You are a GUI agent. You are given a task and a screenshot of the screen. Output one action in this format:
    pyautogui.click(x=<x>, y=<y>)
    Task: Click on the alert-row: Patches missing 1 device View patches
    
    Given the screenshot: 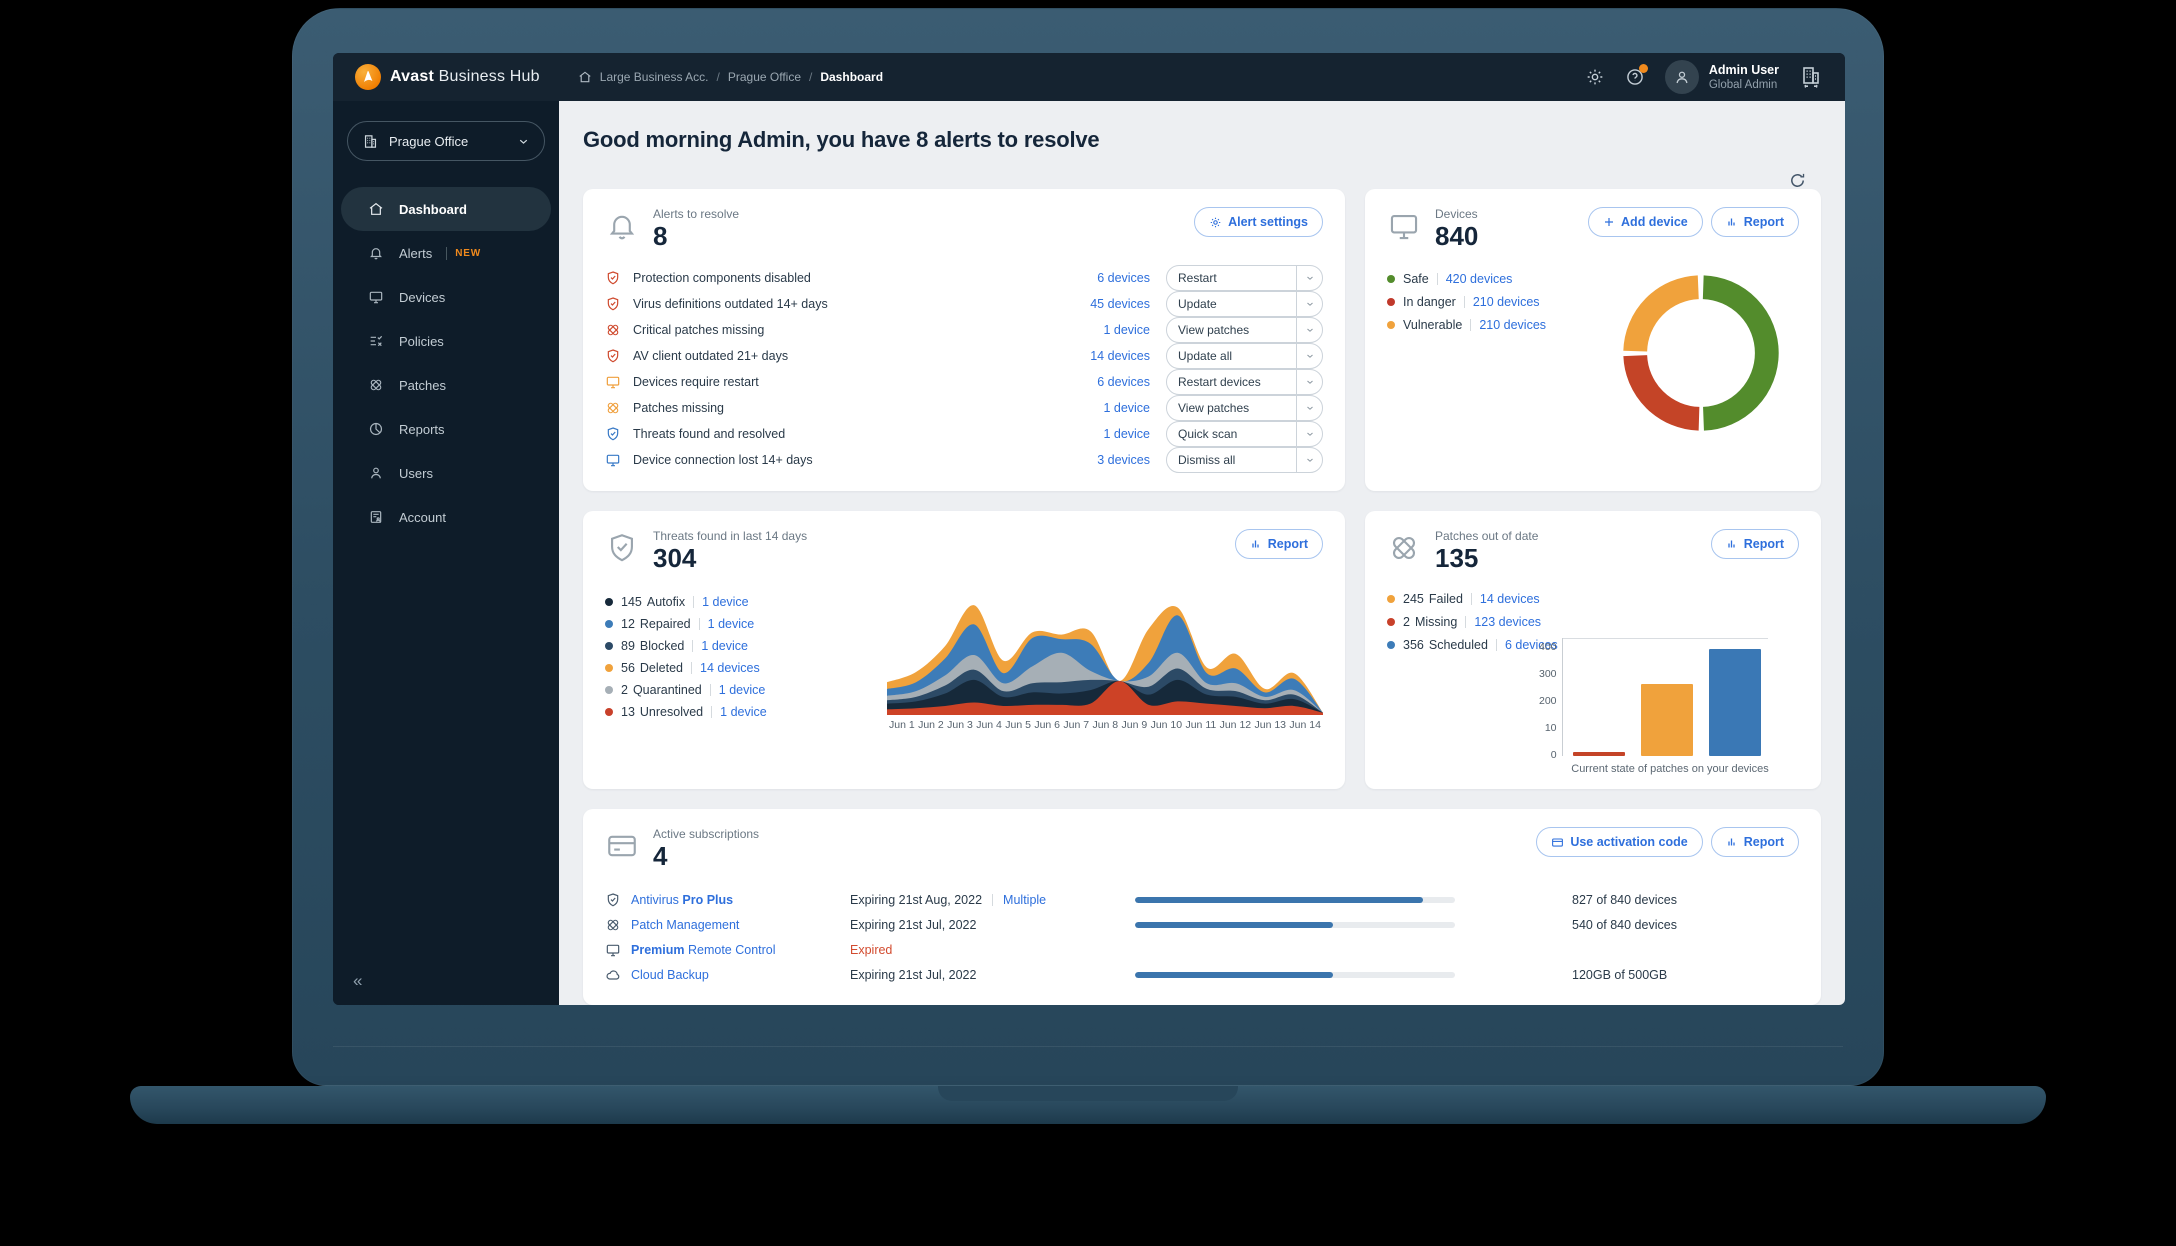 What is the action you would take?
    pyautogui.click(x=964, y=408)
    